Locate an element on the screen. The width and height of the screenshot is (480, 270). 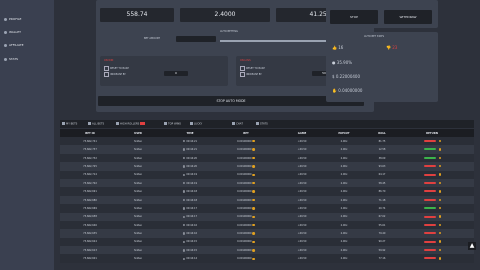
on-loss-increase: INCREASE BY is located at coordinates (251, 74).